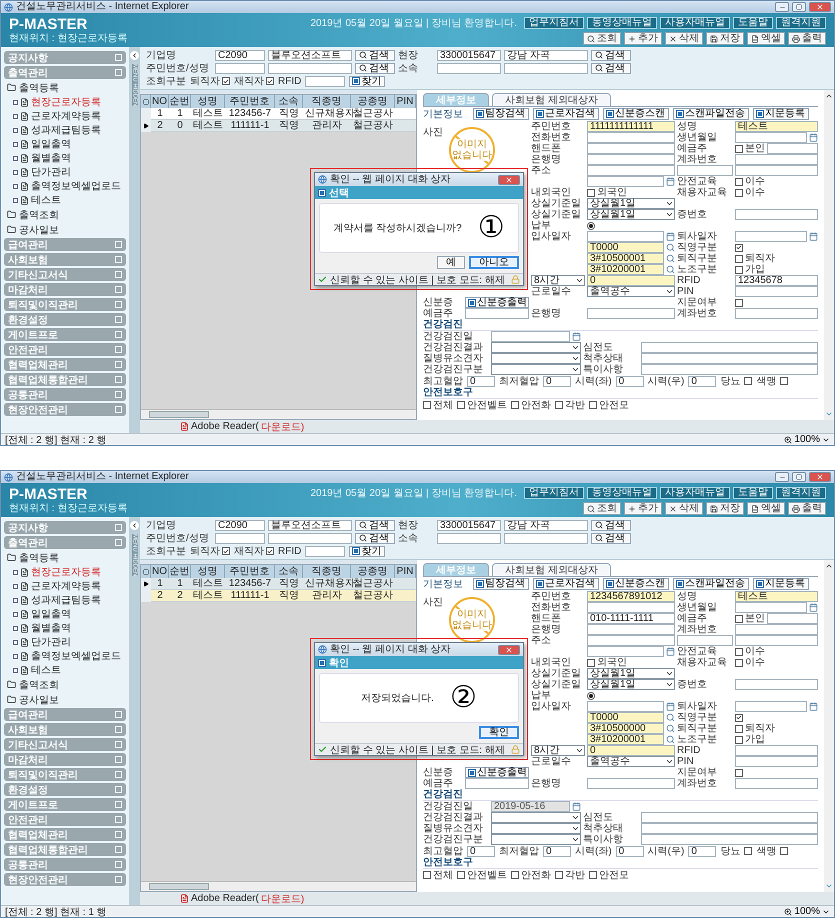  Describe the element at coordinates (451, 262) in the screenshot. I see `dialog-button: 예` at that location.